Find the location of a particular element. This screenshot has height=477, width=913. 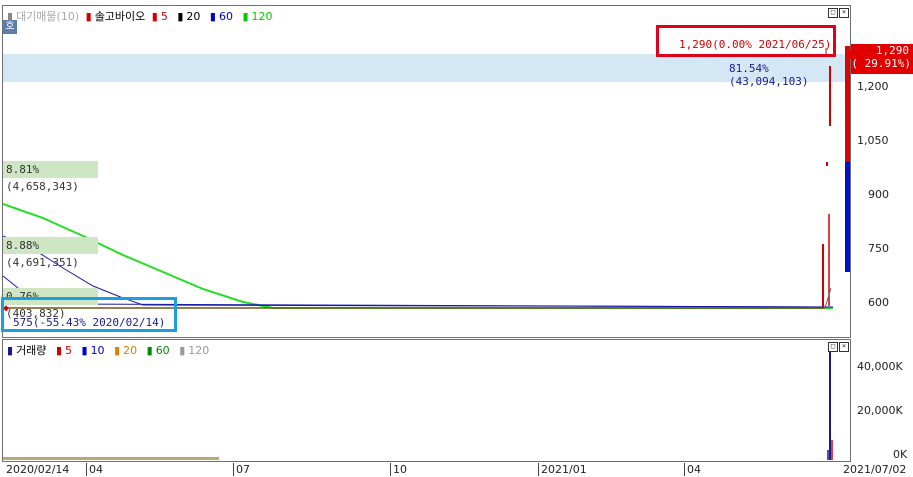

volume-tick-0k: 0K is located at coordinates (900, 454).